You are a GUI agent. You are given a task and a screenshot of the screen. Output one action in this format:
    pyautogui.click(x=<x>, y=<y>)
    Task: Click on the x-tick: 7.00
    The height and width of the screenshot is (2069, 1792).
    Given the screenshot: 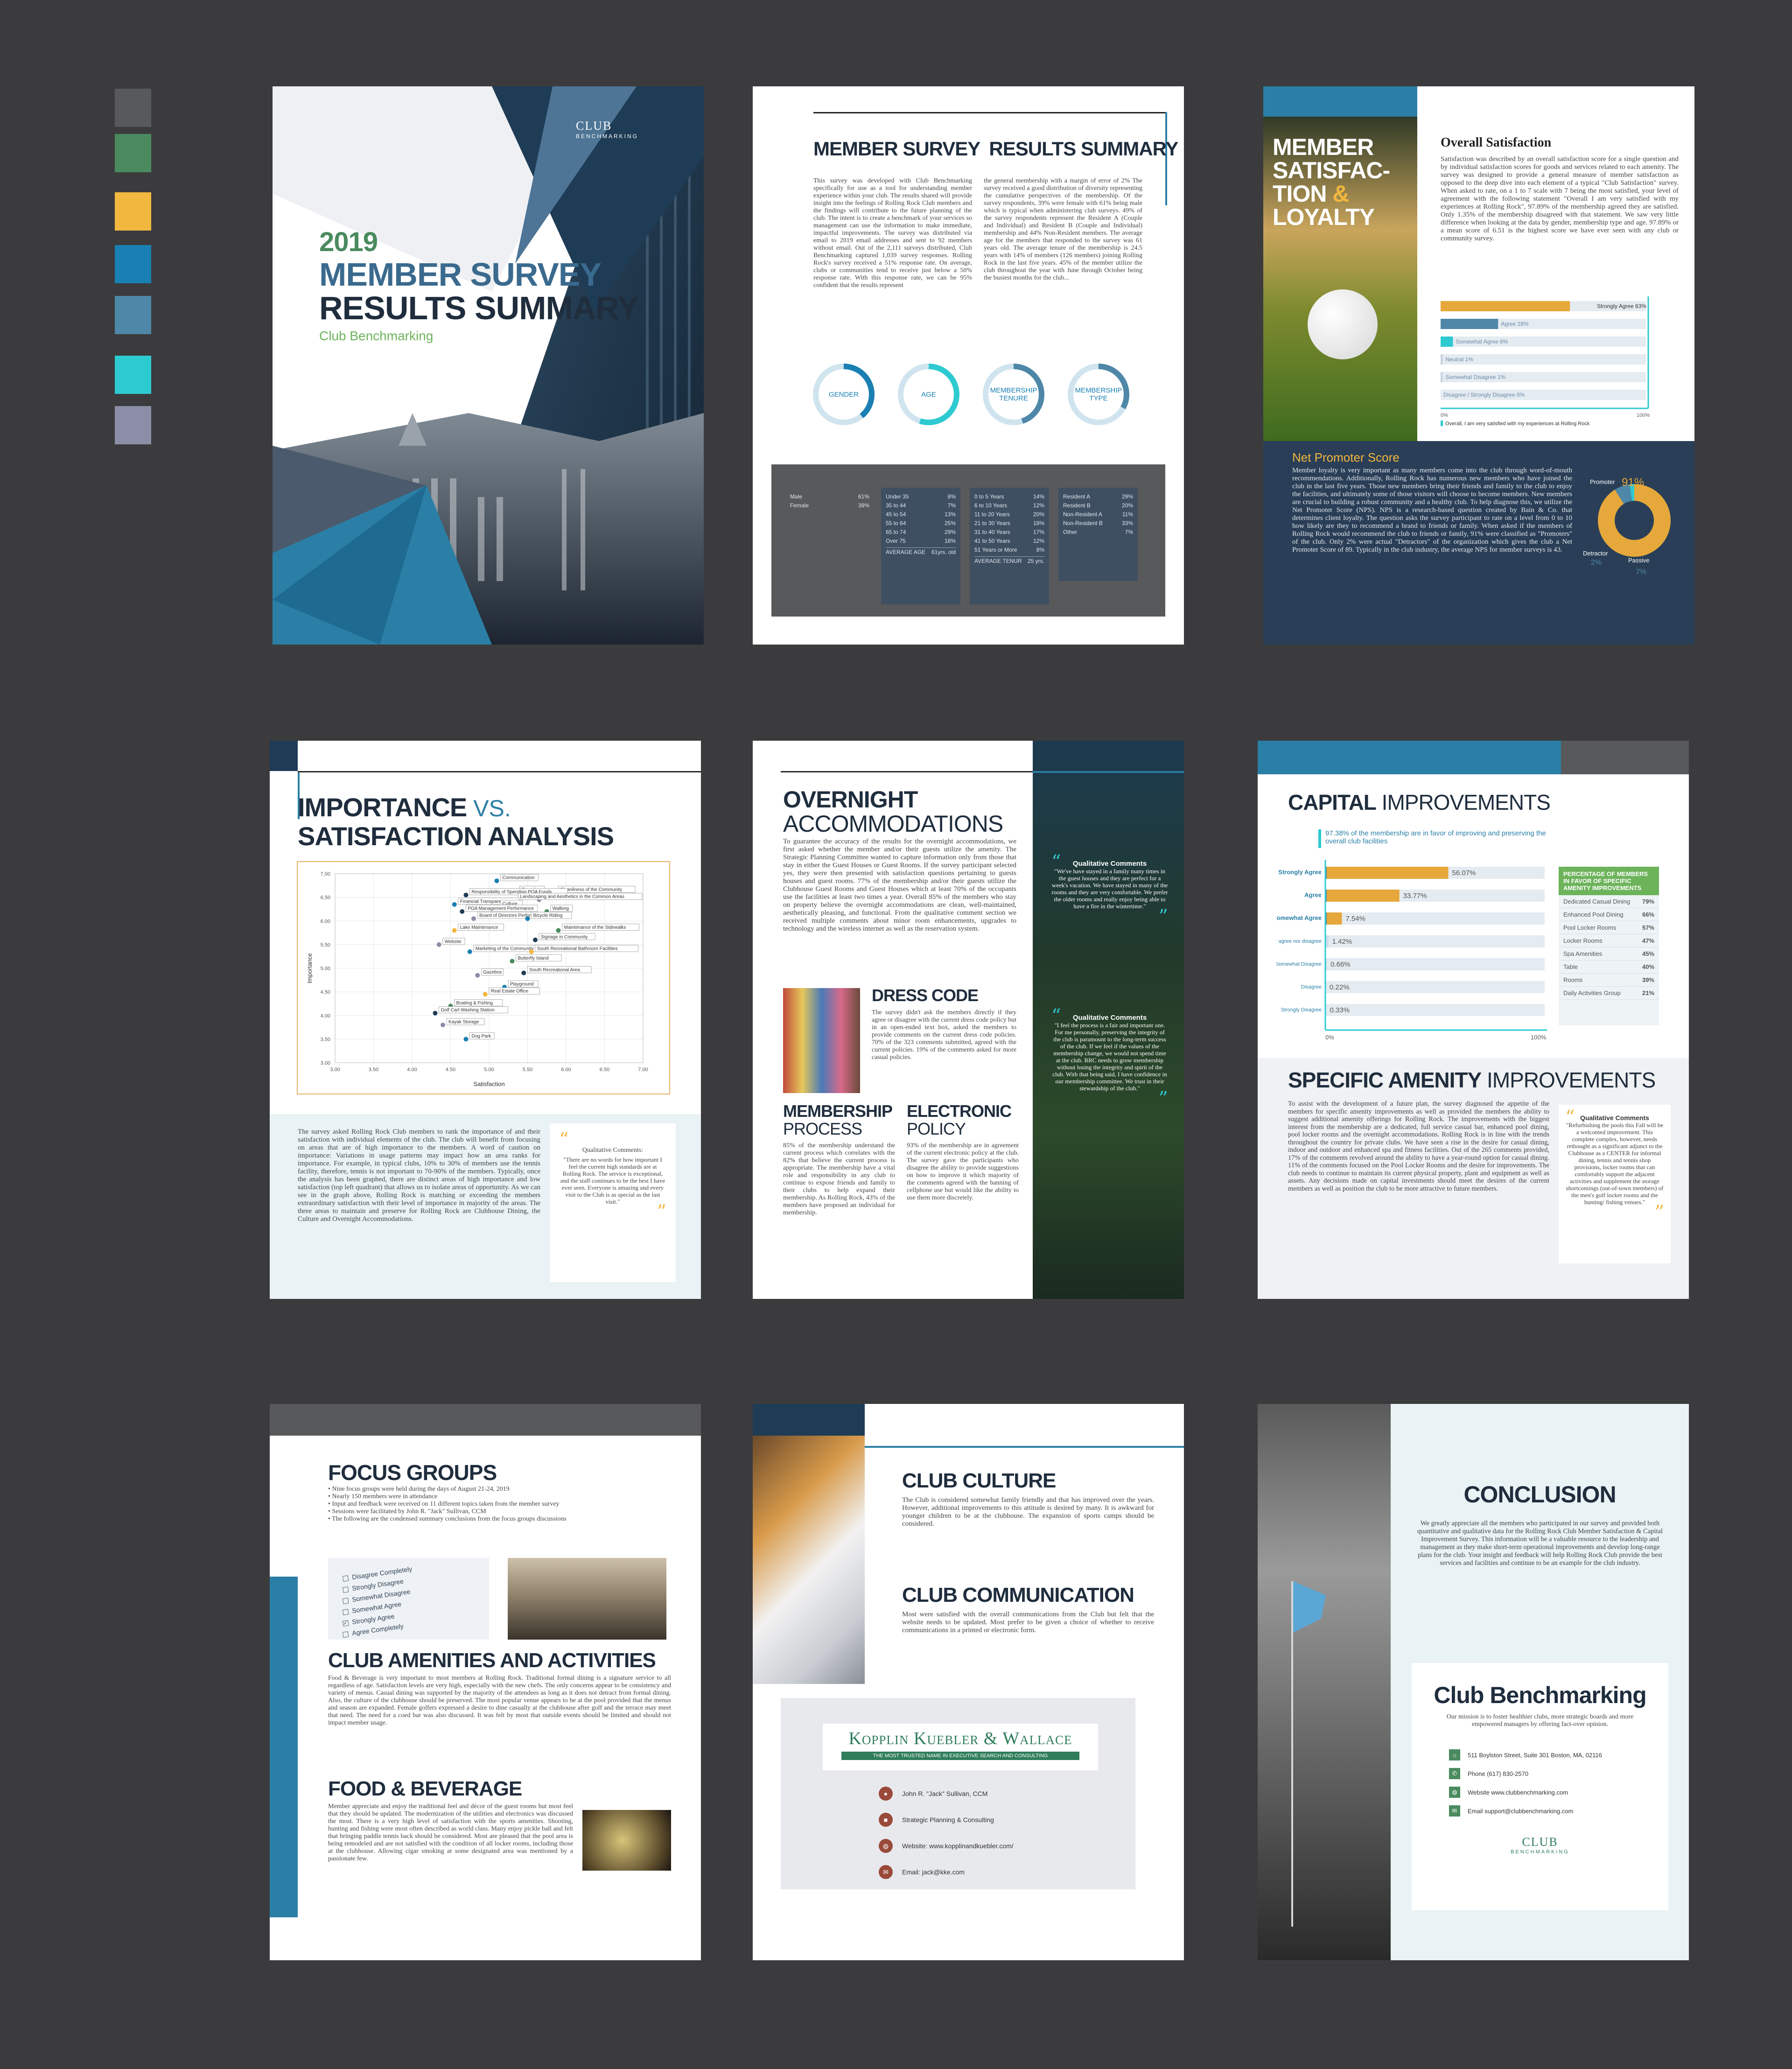 What is the action you would take?
    pyautogui.click(x=643, y=1070)
    